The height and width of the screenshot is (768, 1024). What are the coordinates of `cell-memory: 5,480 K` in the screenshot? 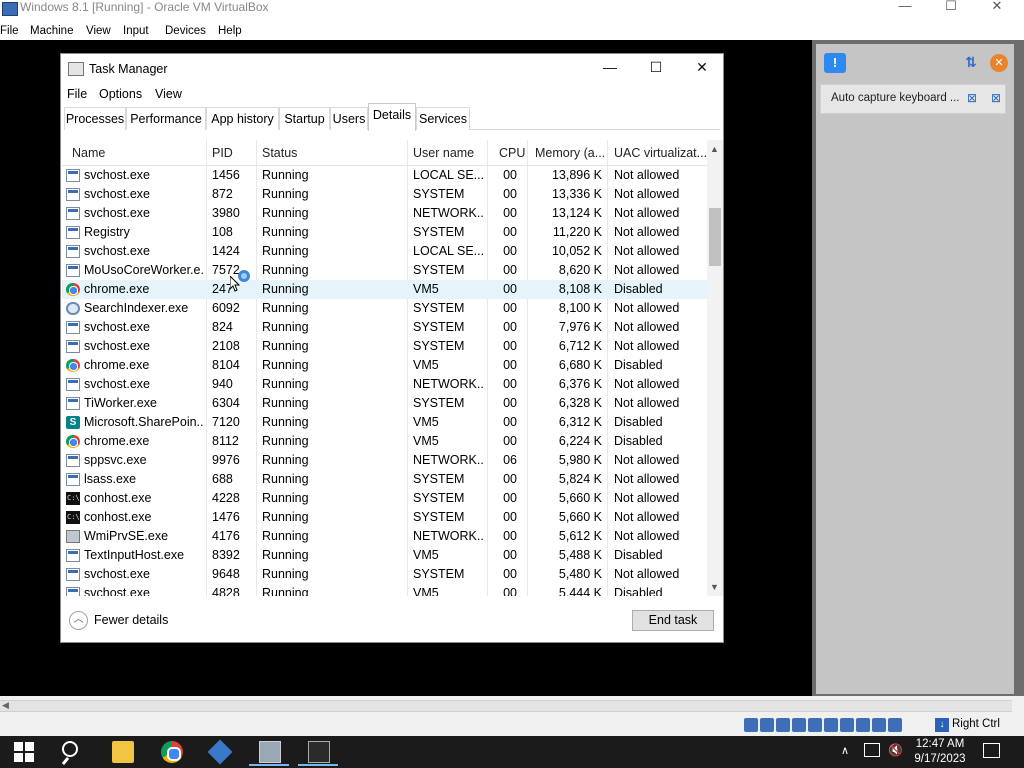 It's located at (580, 574).